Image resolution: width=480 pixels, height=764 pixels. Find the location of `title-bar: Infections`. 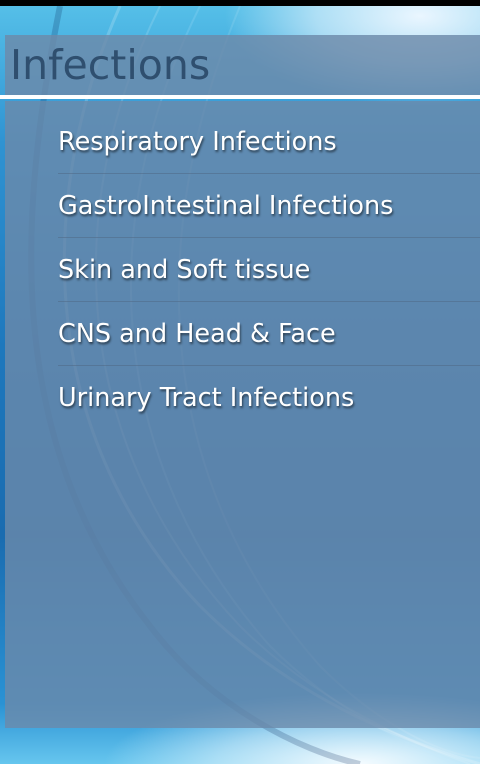

title-bar: Infections is located at coordinates (242, 65).